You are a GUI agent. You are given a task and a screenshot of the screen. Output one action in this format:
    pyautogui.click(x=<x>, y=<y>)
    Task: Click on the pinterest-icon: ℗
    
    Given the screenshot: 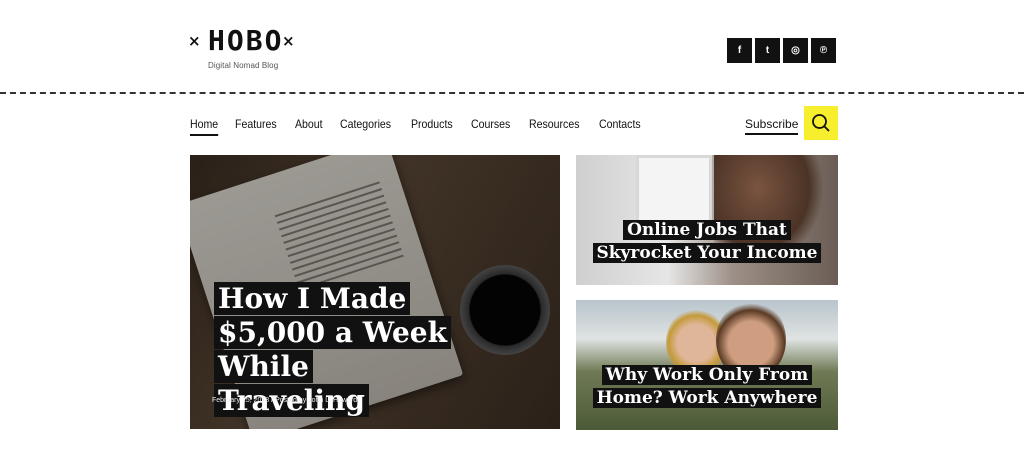 What is the action you would take?
    pyautogui.click(x=823, y=50)
    